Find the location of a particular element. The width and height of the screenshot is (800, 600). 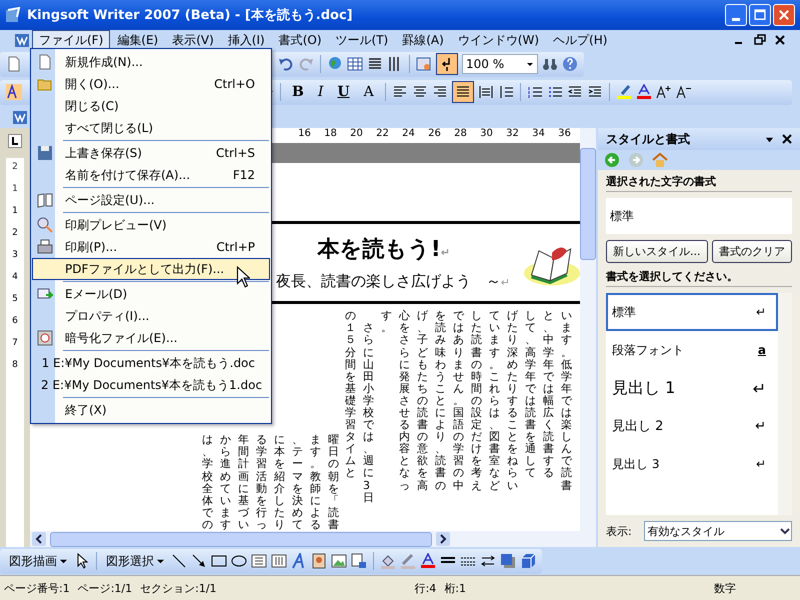

vertical-scrollbar is located at coordinates (588, 337).